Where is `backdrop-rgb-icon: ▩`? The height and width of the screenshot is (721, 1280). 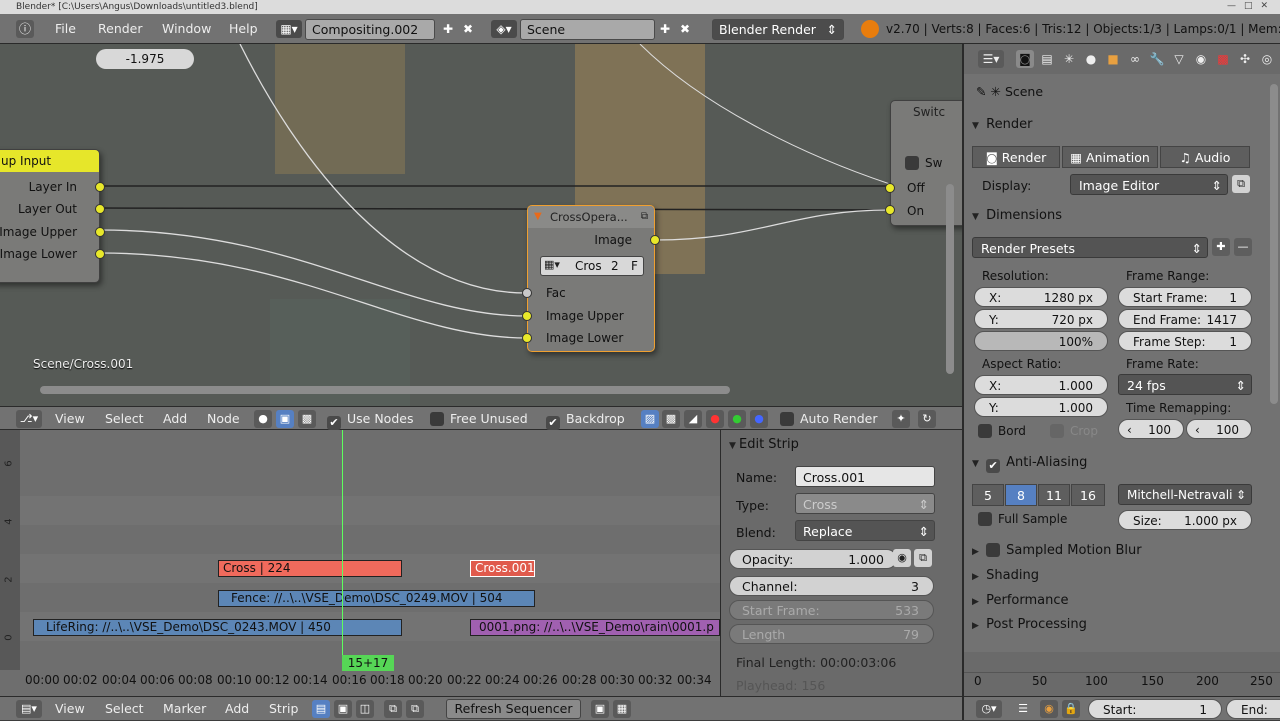
backdrop-rgb-icon: ▩ is located at coordinates (671, 419).